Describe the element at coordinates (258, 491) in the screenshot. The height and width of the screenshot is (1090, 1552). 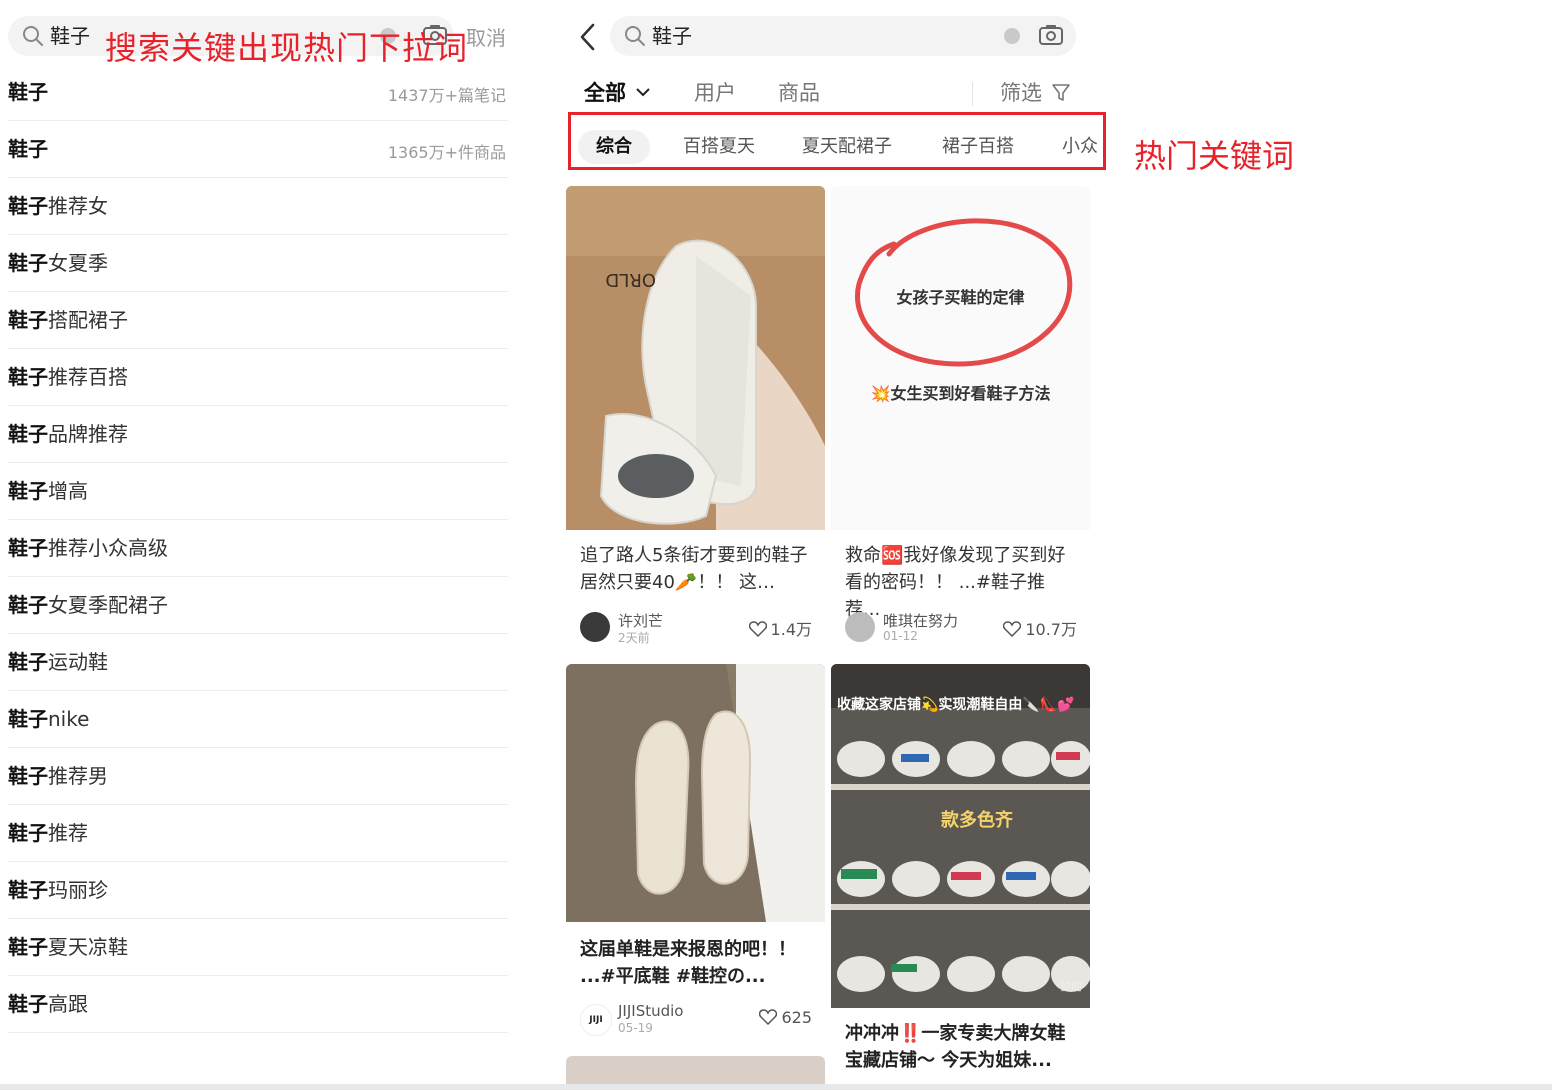
I see `suggestion-item: 鞋子增高` at that location.